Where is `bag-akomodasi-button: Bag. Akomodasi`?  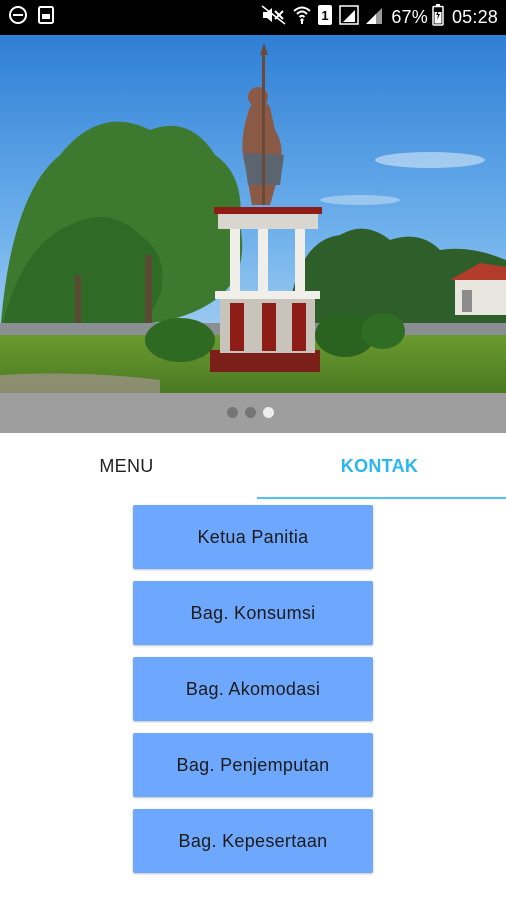
bag-akomodasi-button: Bag. Akomodasi is located at coordinates (253, 689).